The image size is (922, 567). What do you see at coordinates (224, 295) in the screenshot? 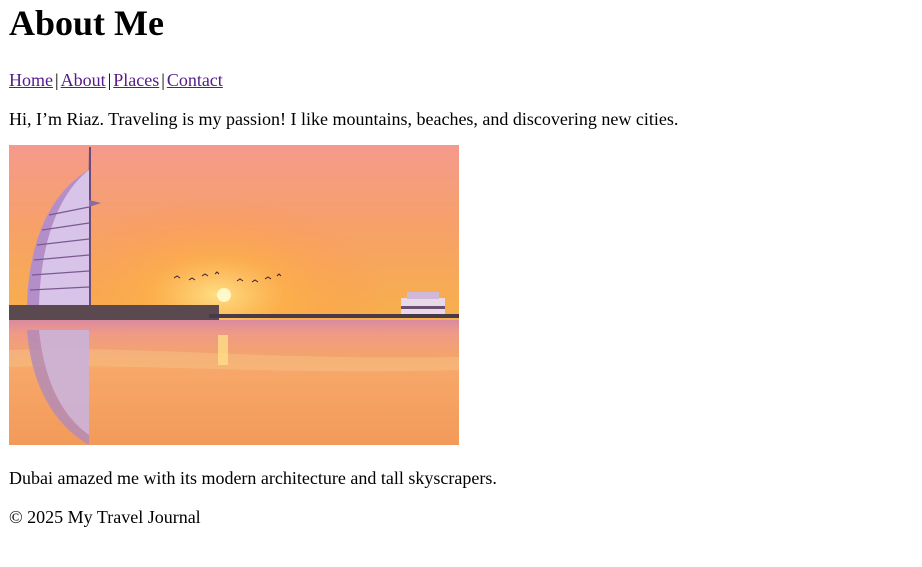
I see `sun` at bounding box center [224, 295].